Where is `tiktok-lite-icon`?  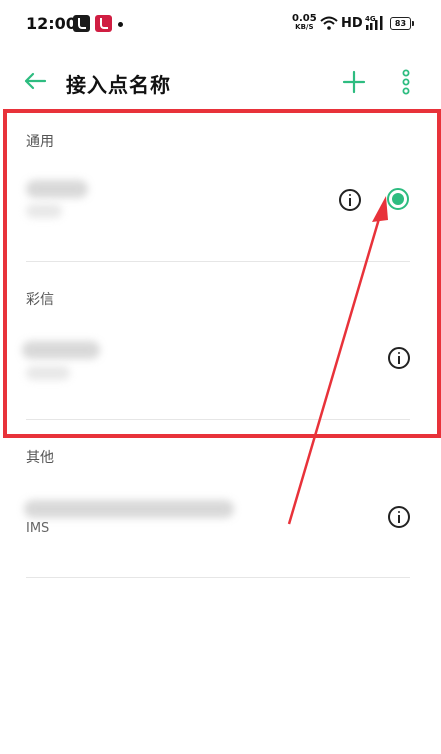
tiktok-lite-icon is located at coordinates (103, 23).